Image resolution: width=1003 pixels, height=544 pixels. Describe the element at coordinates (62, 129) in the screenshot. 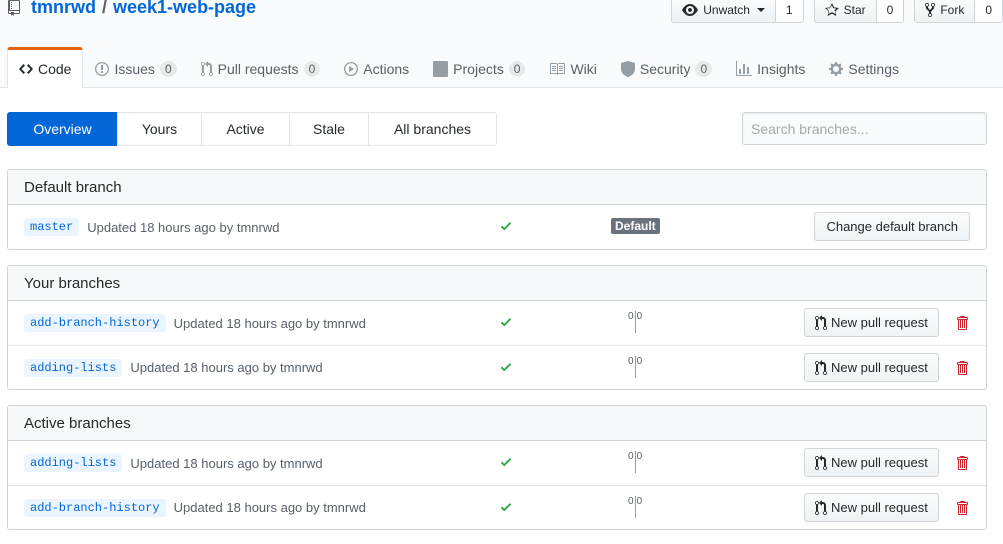

I see `filter-overview: Overview` at that location.